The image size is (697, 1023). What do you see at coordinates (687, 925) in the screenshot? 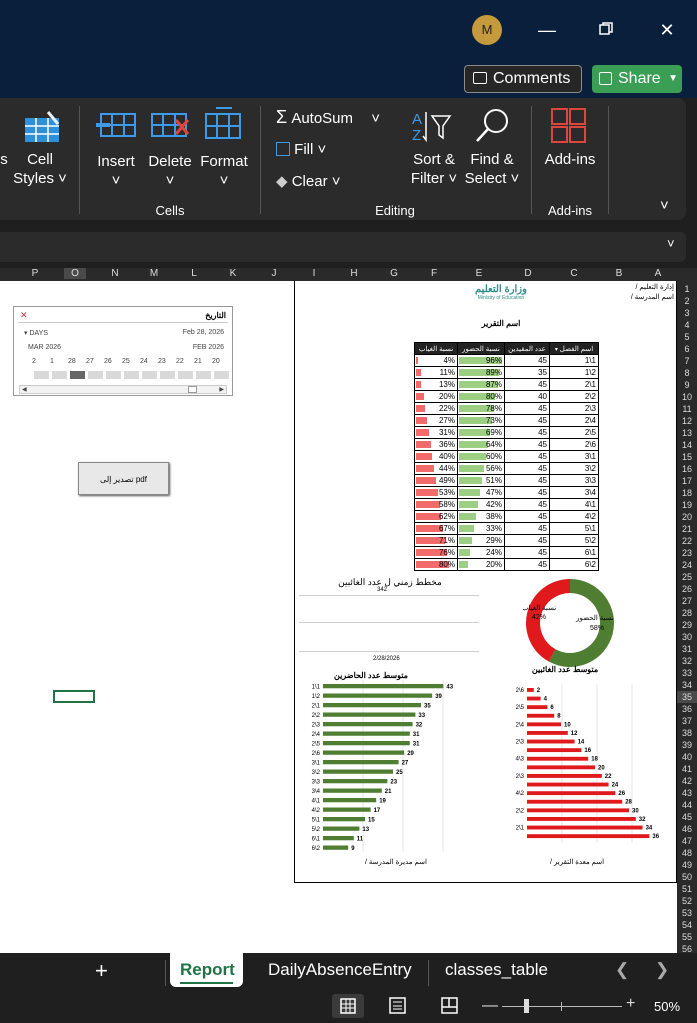
I see `row-header: 54` at bounding box center [687, 925].